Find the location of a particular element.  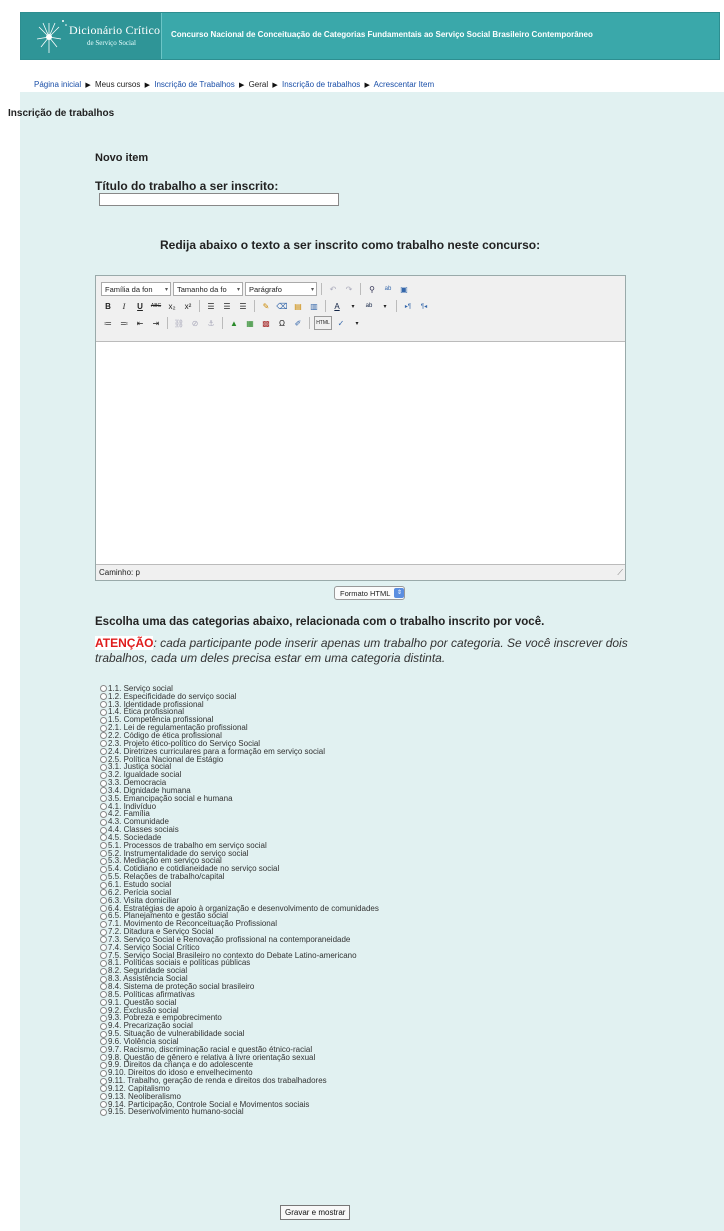

breadcrumb-database: Inscrição de trabalhos is located at coordinates (321, 84).